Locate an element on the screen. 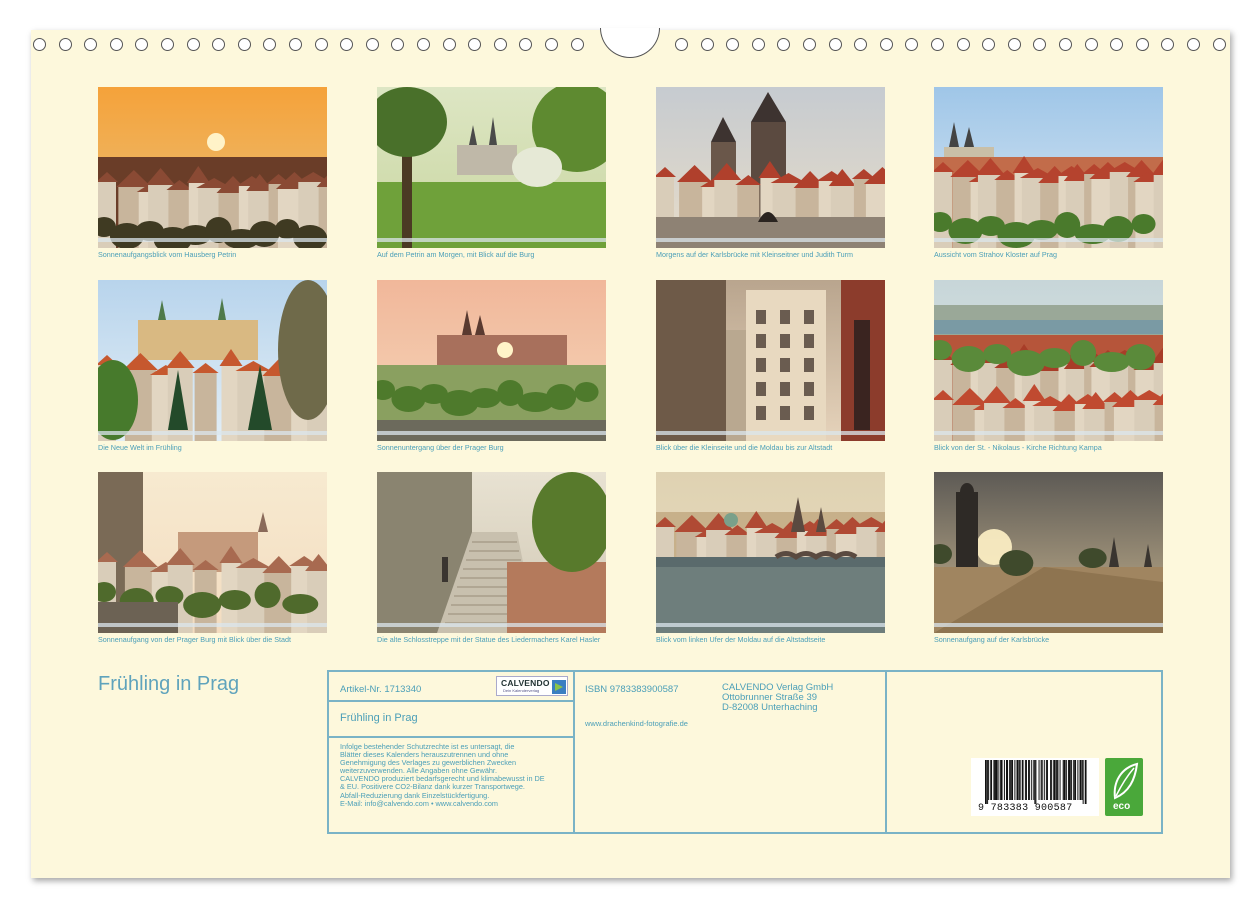 The height and width of the screenshot is (908, 1260). photo-caption: Aussicht vom Strahov Kloster auf Prag is located at coordinates (996, 254).